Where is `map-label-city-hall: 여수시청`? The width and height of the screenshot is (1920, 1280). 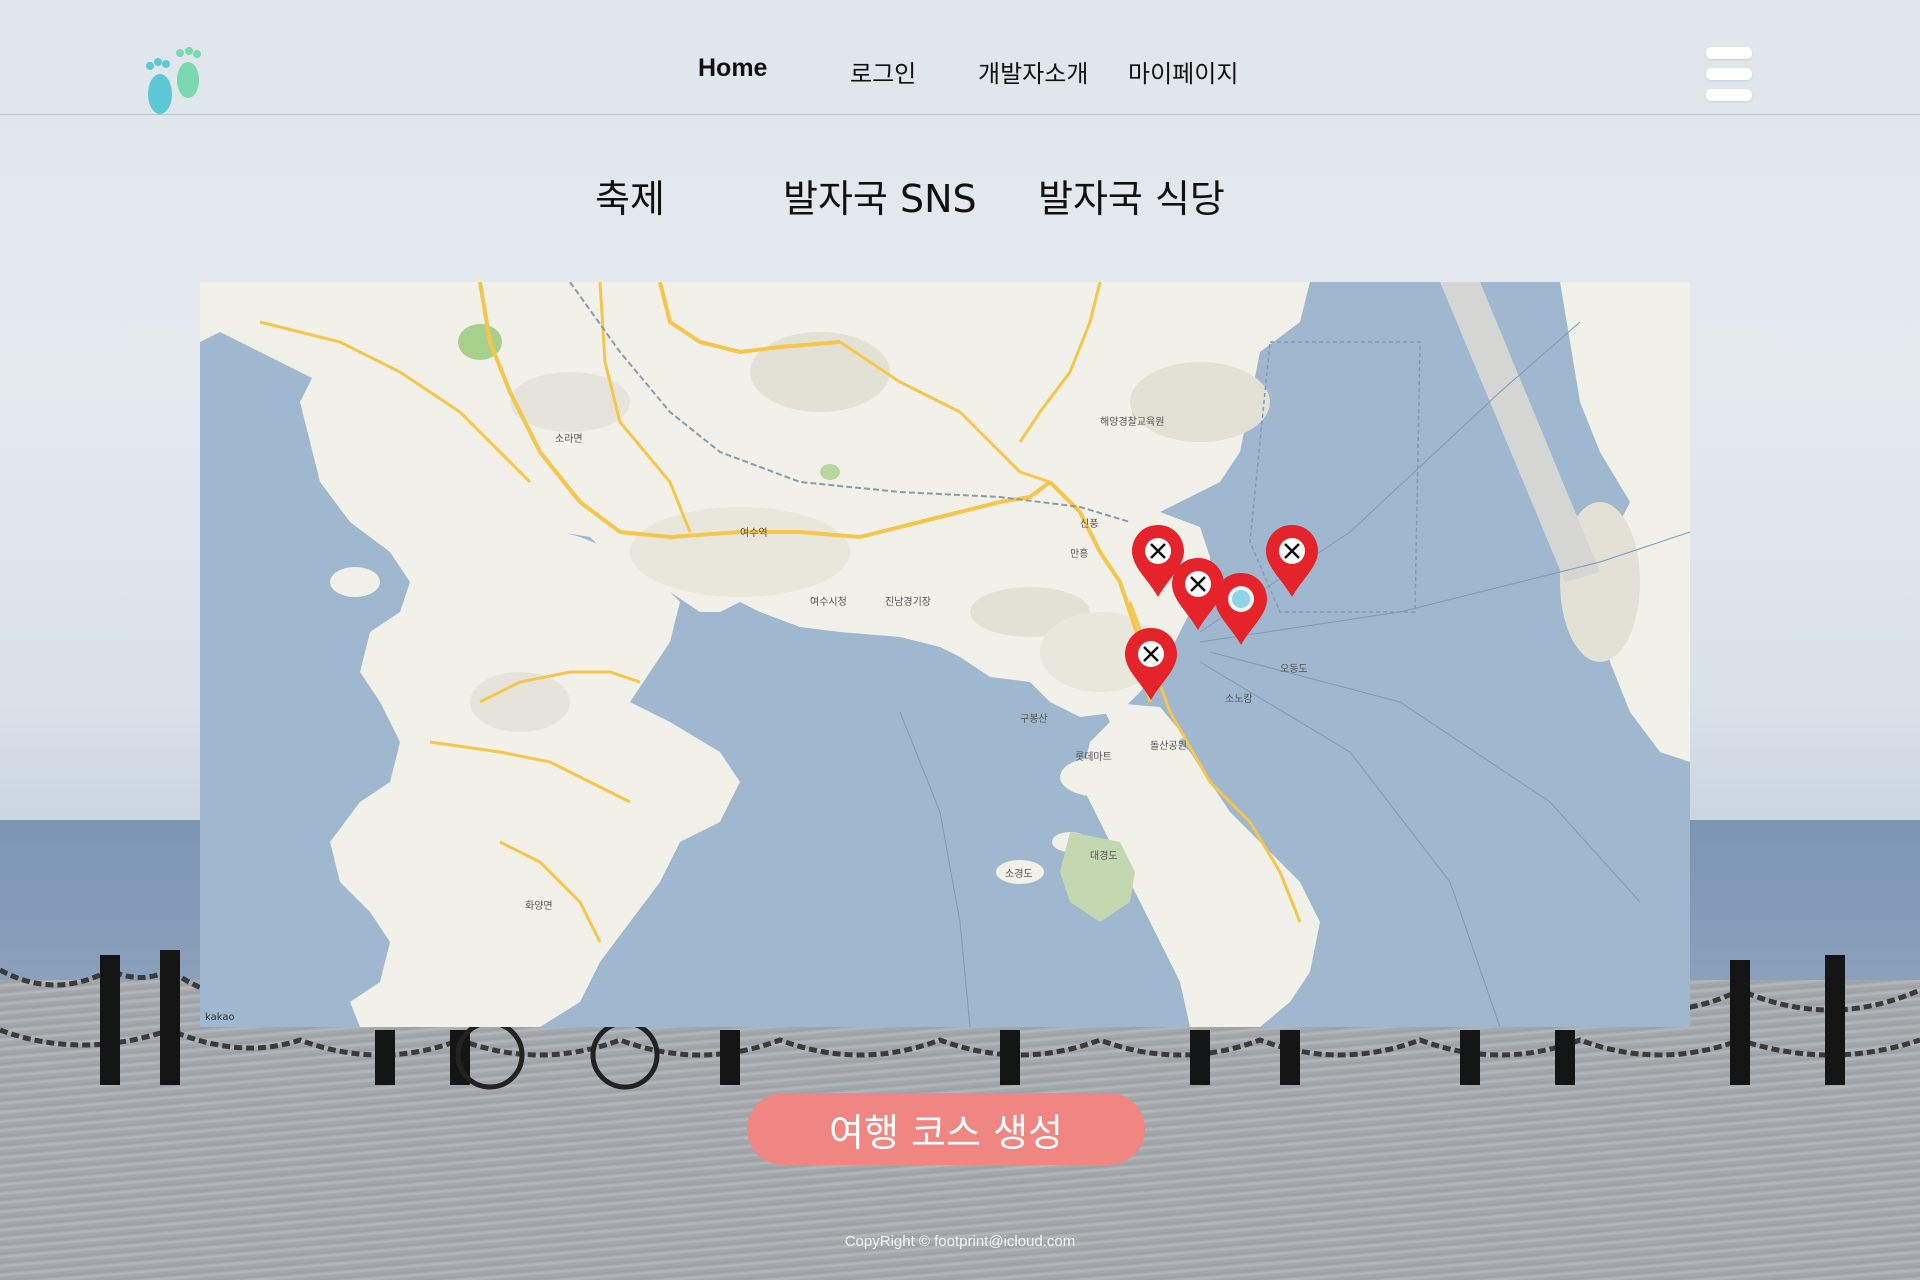
map-label-city-hall: 여수시청 is located at coordinates (828, 602).